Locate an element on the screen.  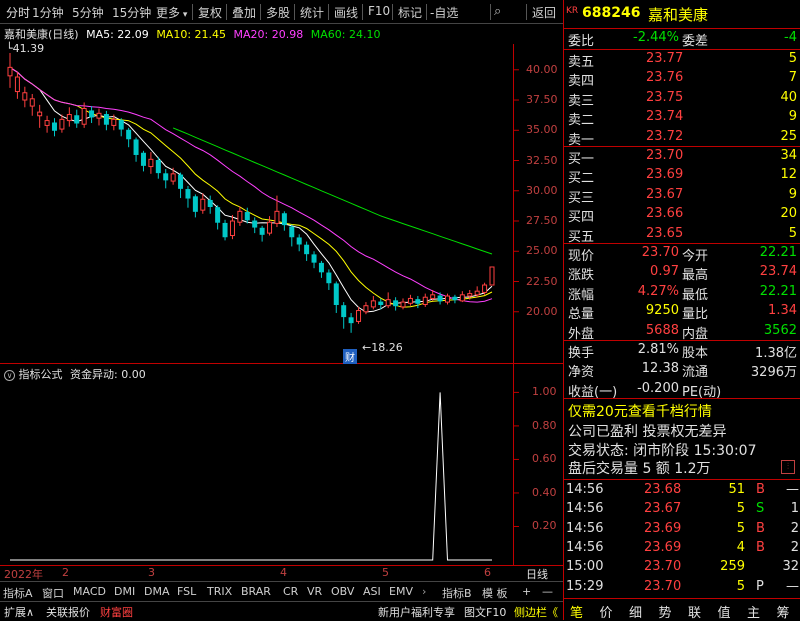
f10-graphic-button: 图文F10 is located at coordinates (485, 612).